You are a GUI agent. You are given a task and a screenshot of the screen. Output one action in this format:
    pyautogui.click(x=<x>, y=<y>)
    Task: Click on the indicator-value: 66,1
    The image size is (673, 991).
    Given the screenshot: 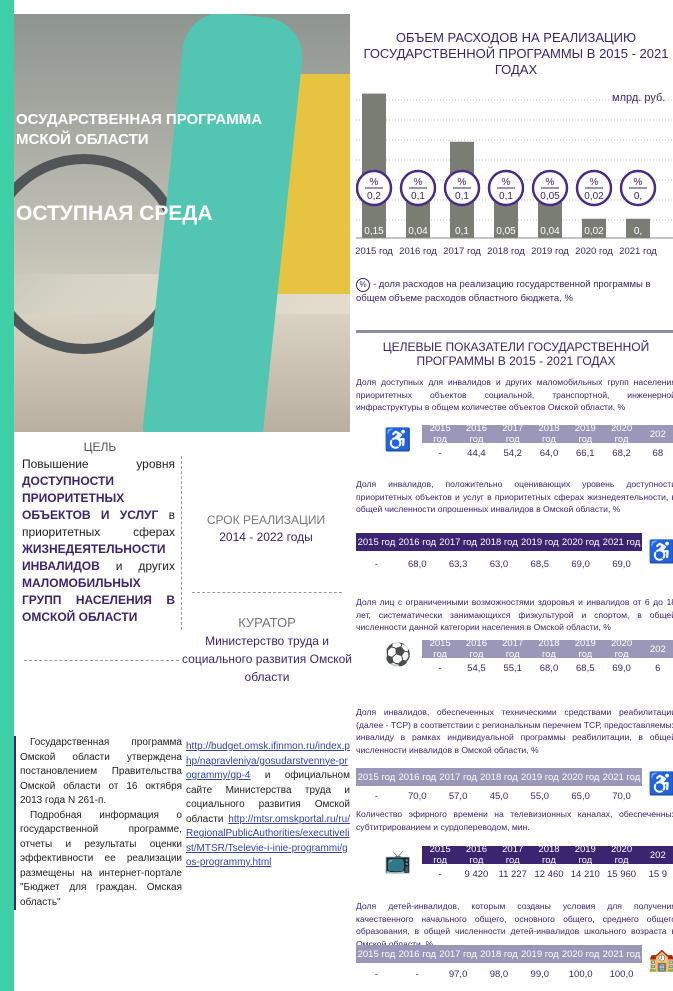 What is the action you would take?
    pyautogui.click(x=585, y=453)
    